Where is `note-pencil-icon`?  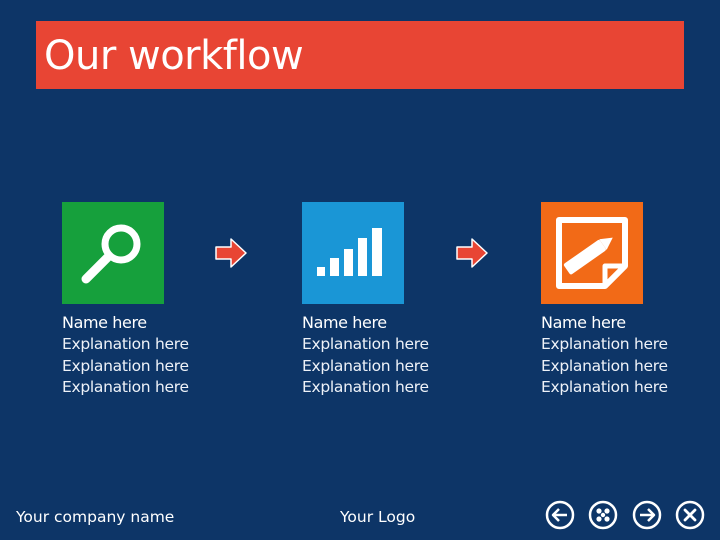
note-pencil-icon is located at coordinates (592, 253).